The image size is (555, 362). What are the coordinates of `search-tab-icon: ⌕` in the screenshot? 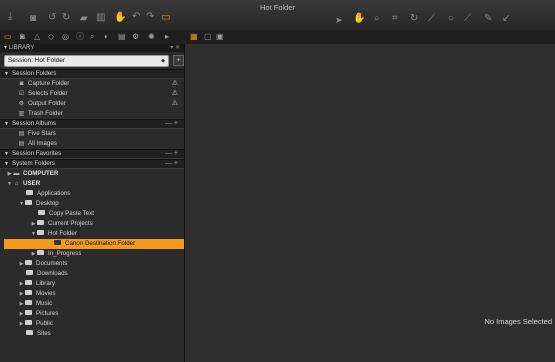 It's located at (92, 36).